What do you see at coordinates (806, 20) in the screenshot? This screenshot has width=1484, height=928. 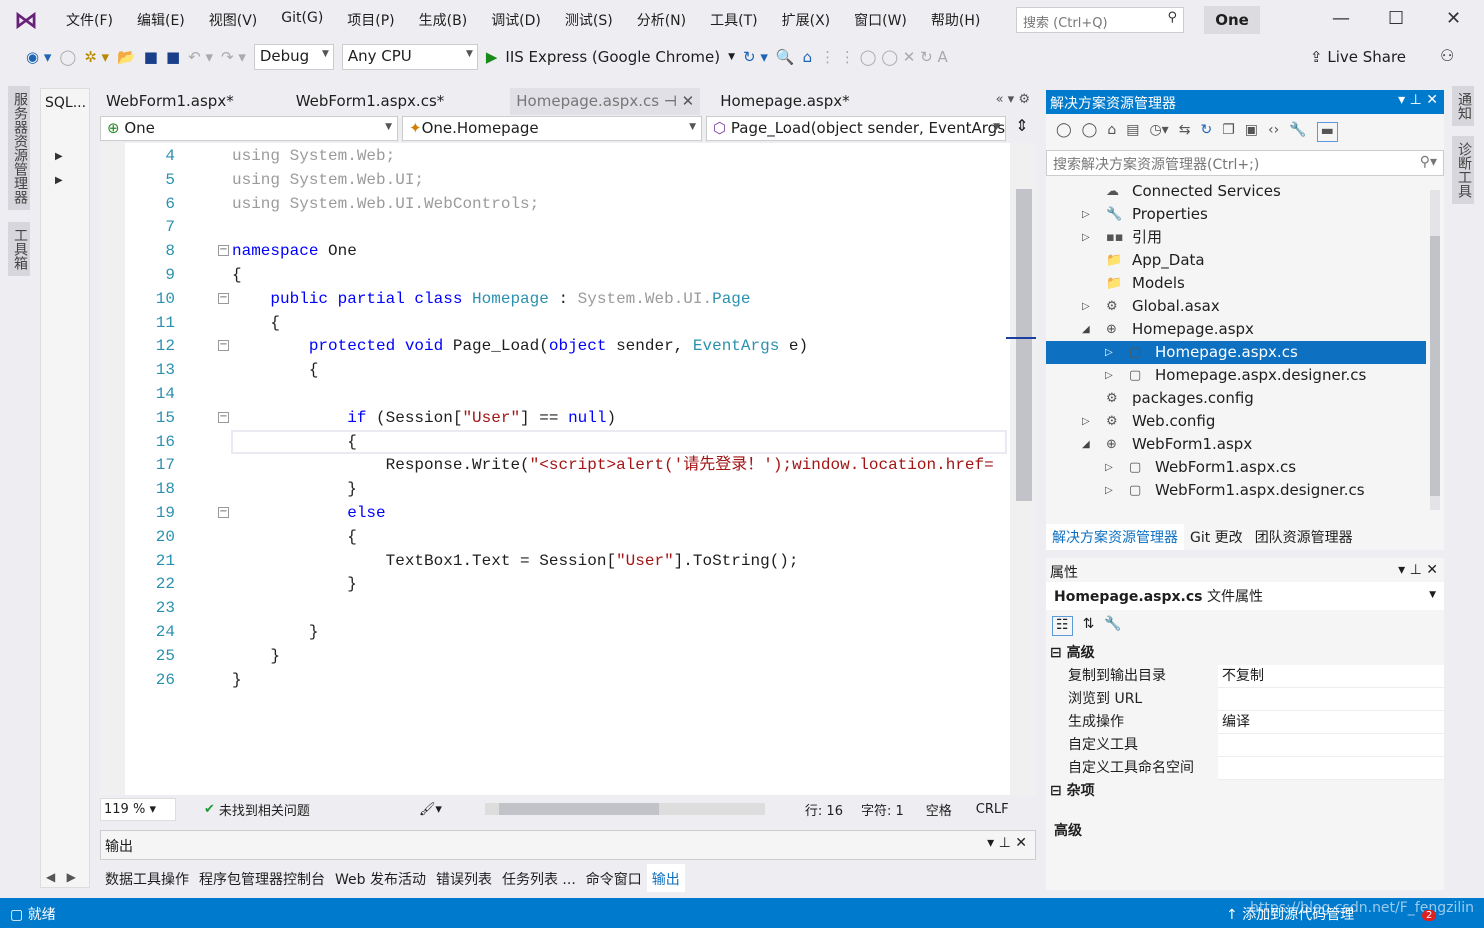 I see `menu-item: 扩展(X)` at bounding box center [806, 20].